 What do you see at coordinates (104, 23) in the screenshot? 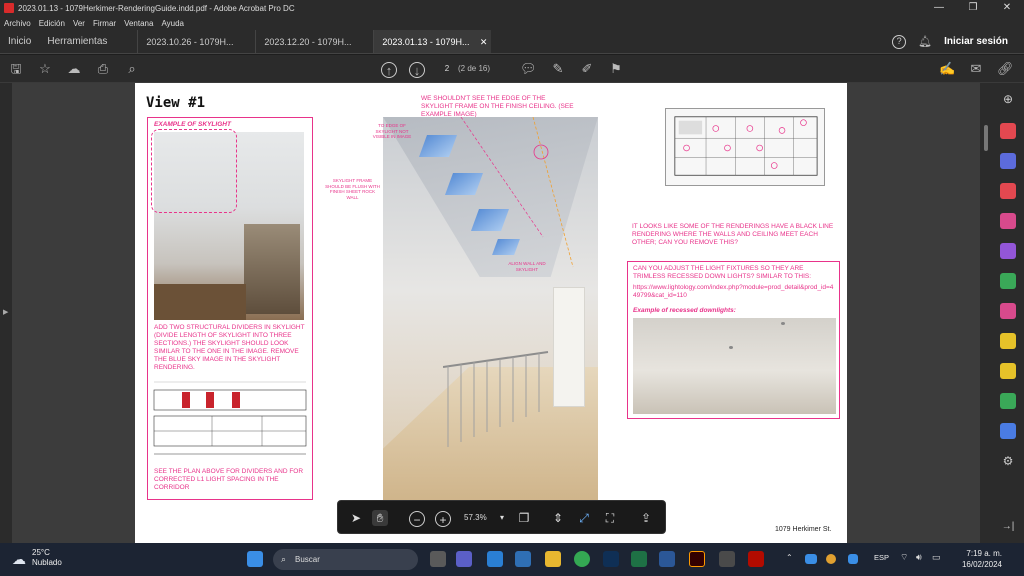
I see `menu-firmar: Firmar` at bounding box center [104, 23].